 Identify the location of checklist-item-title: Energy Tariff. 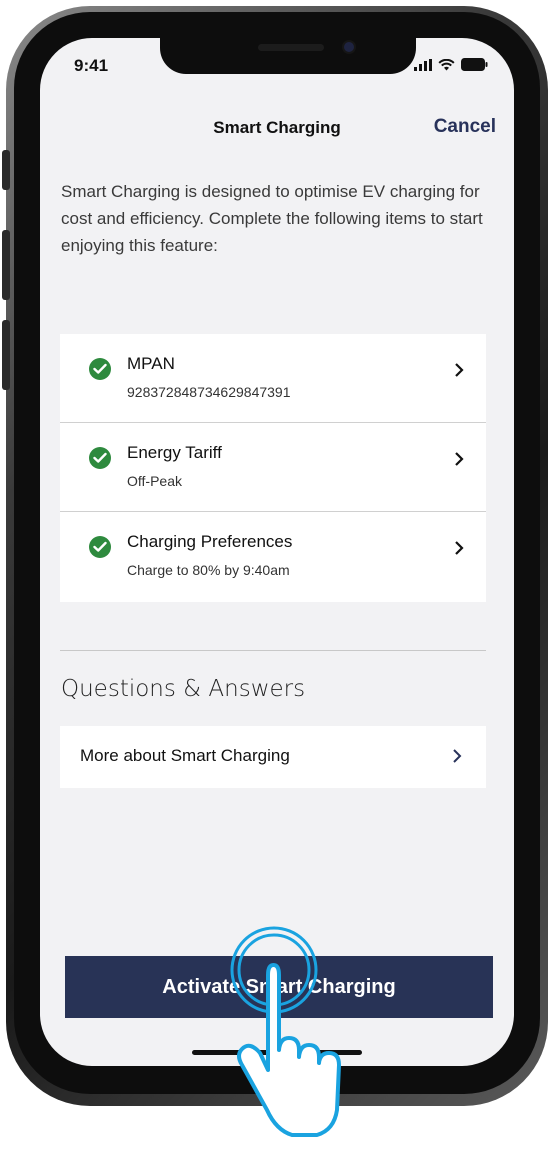
(174, 452).